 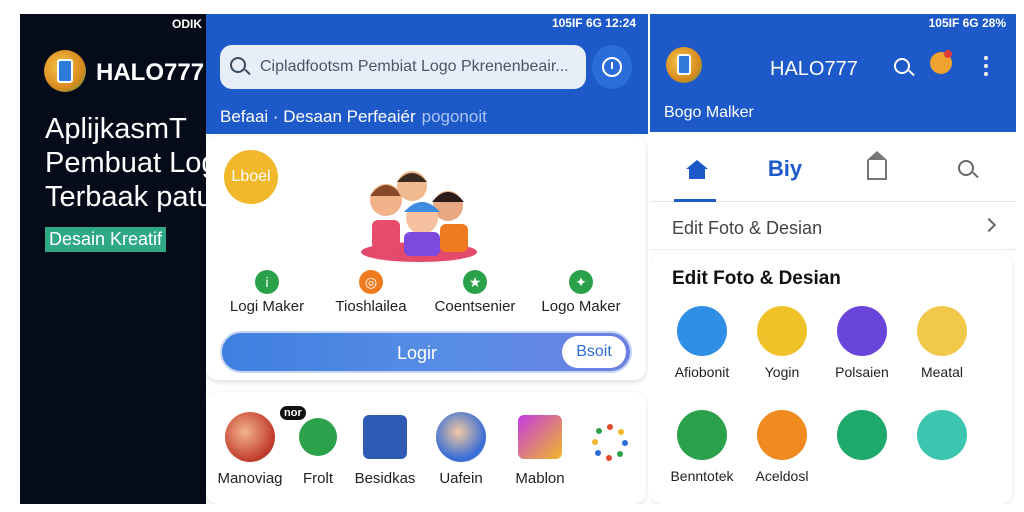 I want to click on home-icon, so click(x=697, y=169).